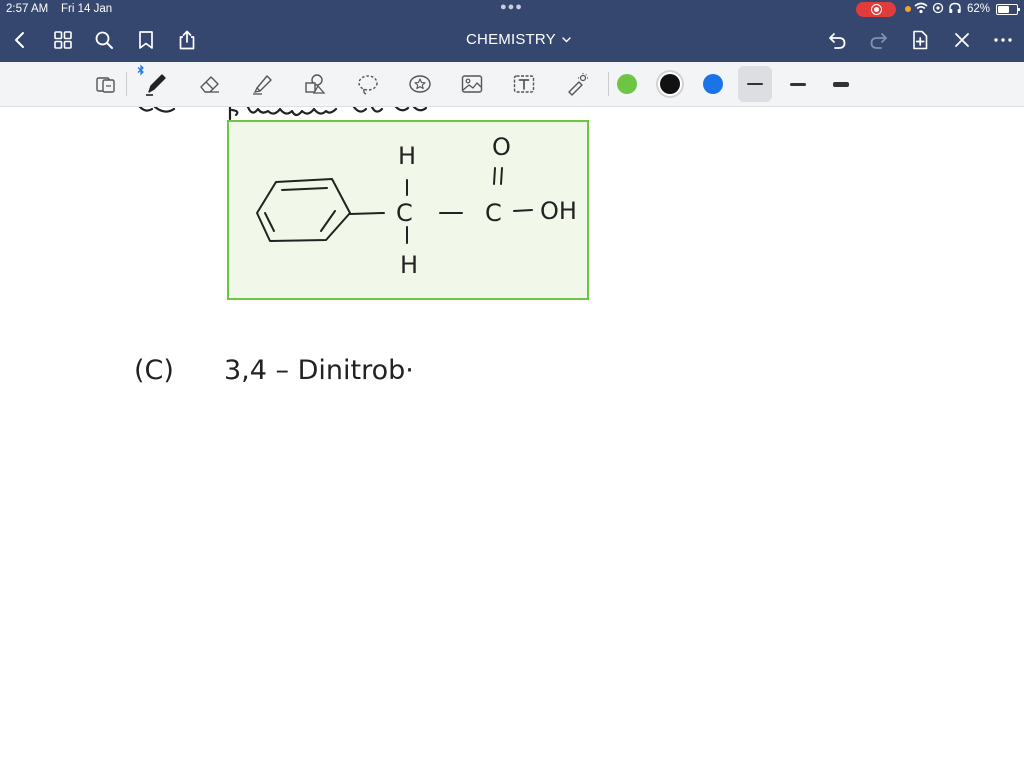 This screenshot has width=1024, height=768. What do you see at coordinates (501, 147) in the screenshot?
I see `carbonyl-oxygen-label: O` at bounding box center [501, 147].